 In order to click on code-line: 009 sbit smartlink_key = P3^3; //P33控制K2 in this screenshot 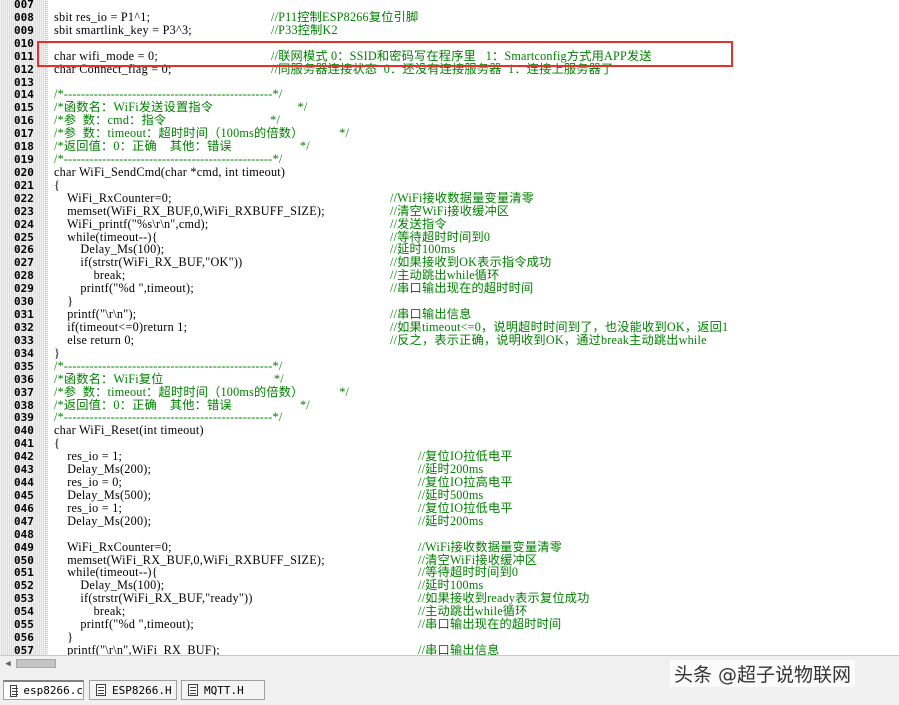, I will do `click(449, 29)`.